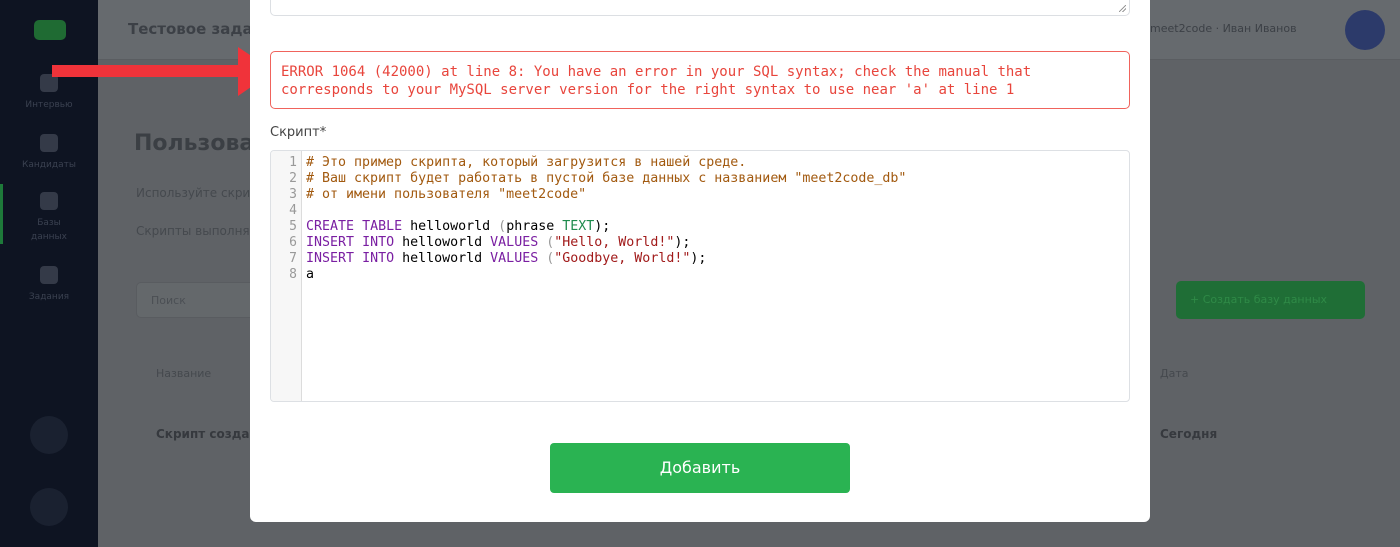 Image resolution: width=1400 pixels, height=547 pixels. I want to click on sidebar-item-label: Базы, so click(49, 223).